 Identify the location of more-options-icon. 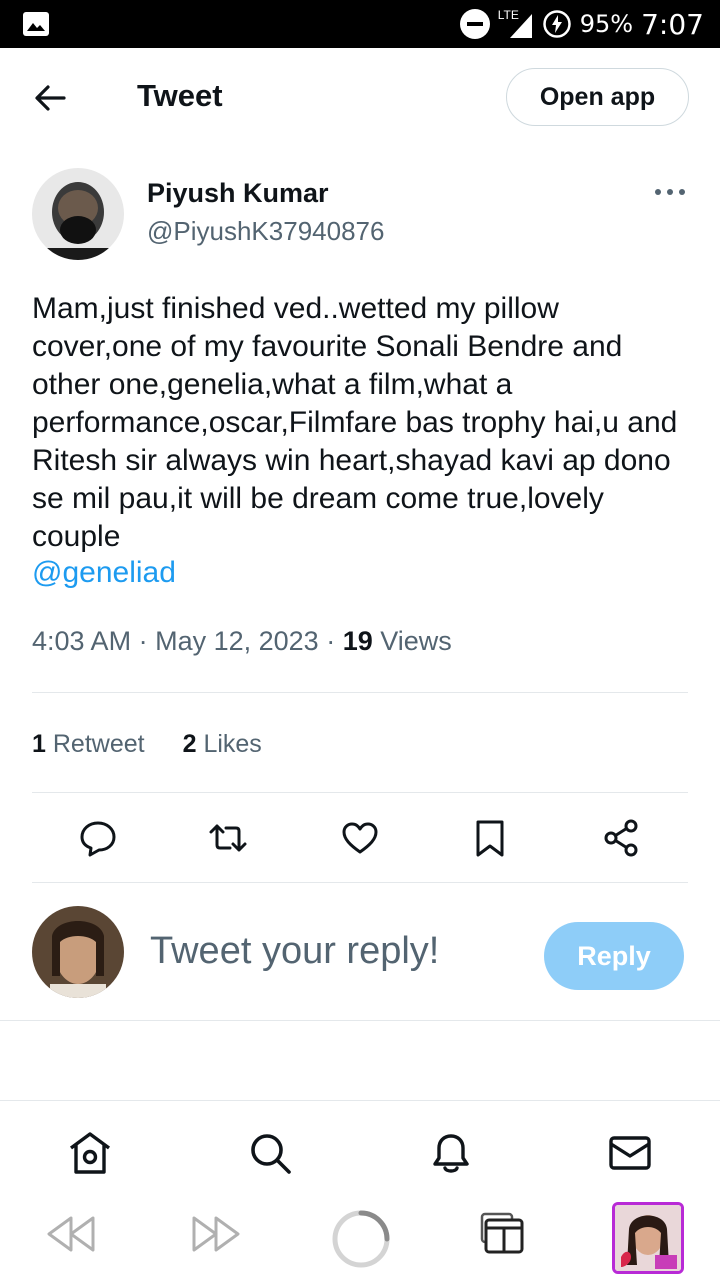
(670, 192).